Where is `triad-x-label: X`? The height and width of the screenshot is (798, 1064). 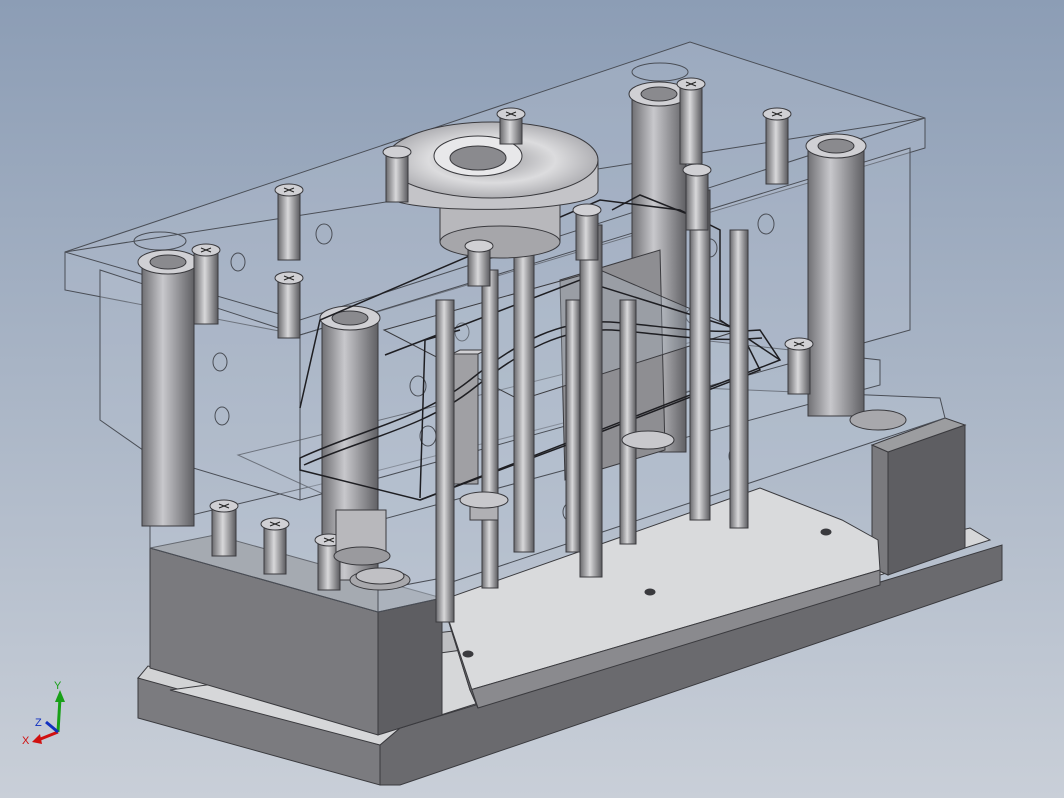 triad-x-label: X is located at coordinates (26, 740).